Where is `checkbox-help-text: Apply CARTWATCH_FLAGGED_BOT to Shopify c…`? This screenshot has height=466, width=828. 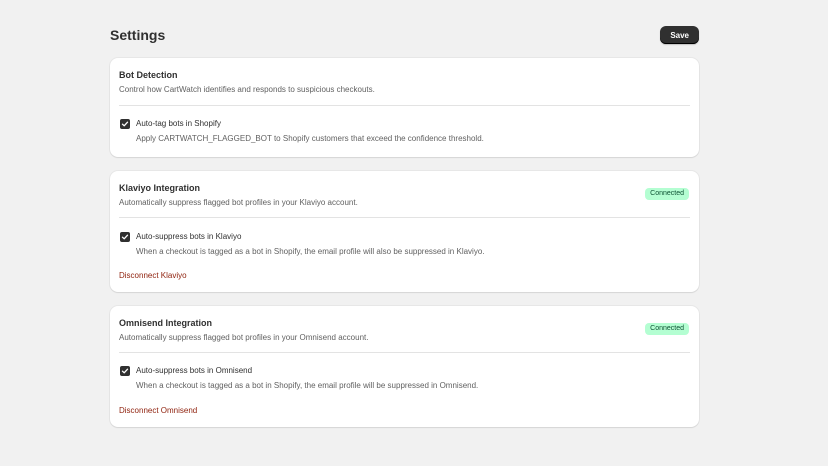
checkbox-help-text: Apply CARTWATCH_FLAGGED_BOT to Shopify c… is located at coordinates (310, 138).